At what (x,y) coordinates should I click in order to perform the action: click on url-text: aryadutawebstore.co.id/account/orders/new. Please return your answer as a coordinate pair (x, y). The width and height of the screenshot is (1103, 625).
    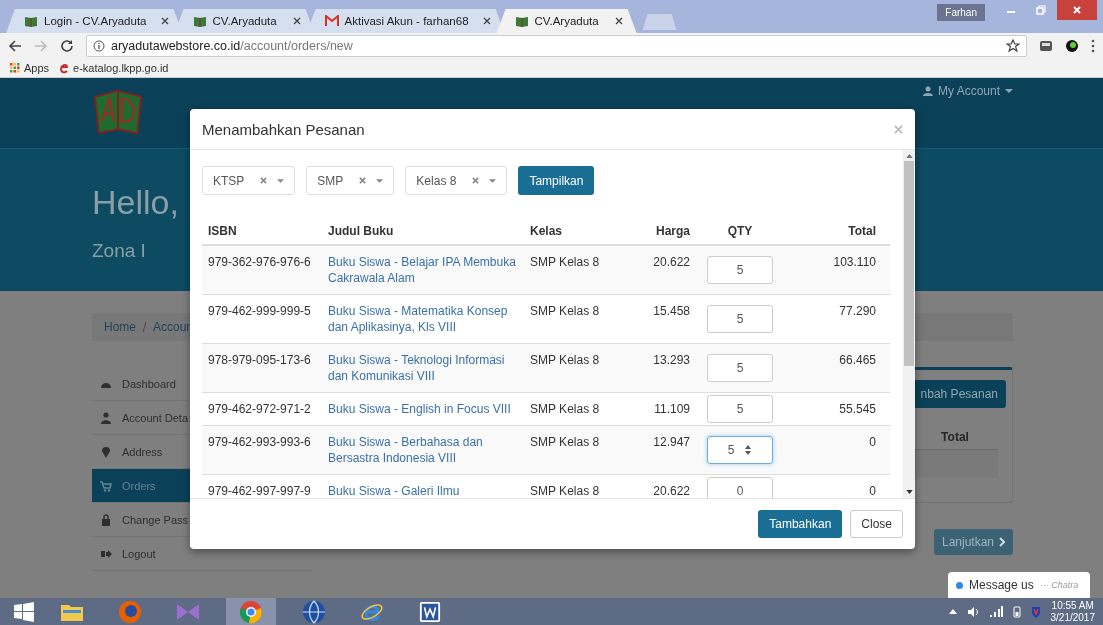
    Looking at the image, I should click on (232, 45).